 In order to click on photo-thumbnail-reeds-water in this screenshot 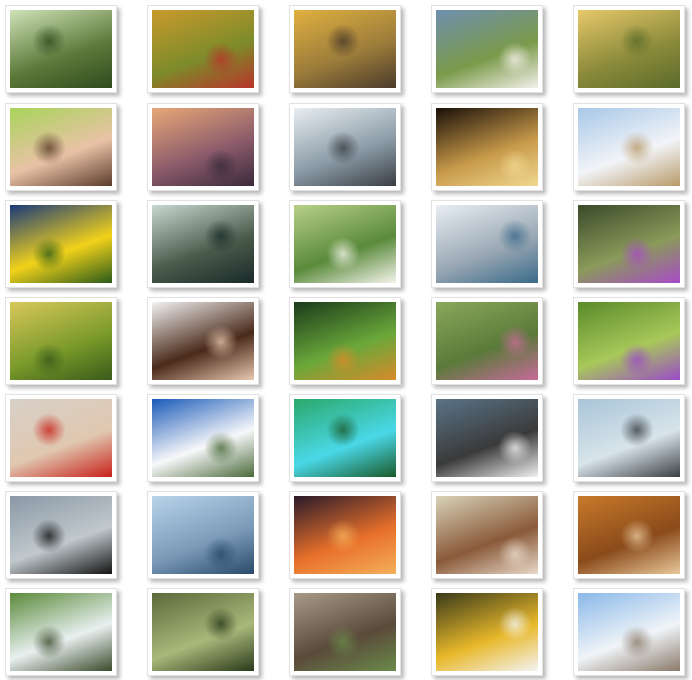, I will do `click(203, 632)`.